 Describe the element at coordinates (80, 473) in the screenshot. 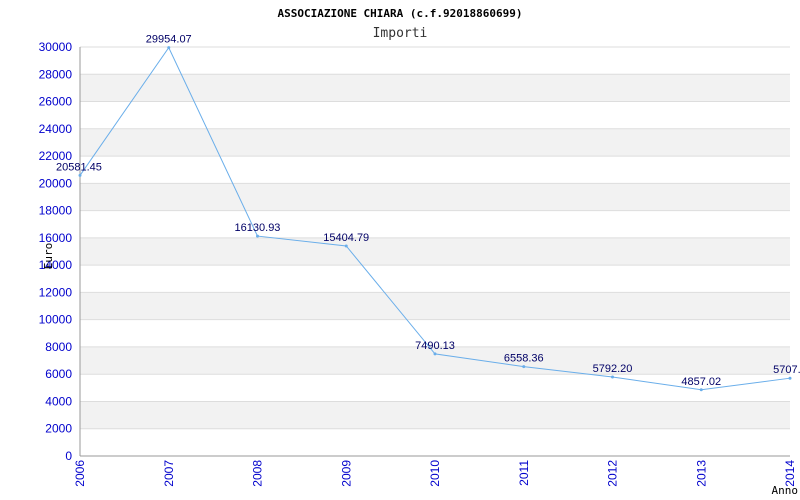

I see `x-tick-label: 2006` at that location.